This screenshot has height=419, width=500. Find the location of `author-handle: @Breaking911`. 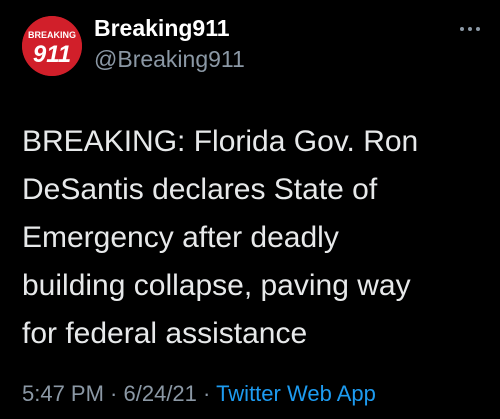

author-handle: @Breaking911 is located at coordinates (169, 59).